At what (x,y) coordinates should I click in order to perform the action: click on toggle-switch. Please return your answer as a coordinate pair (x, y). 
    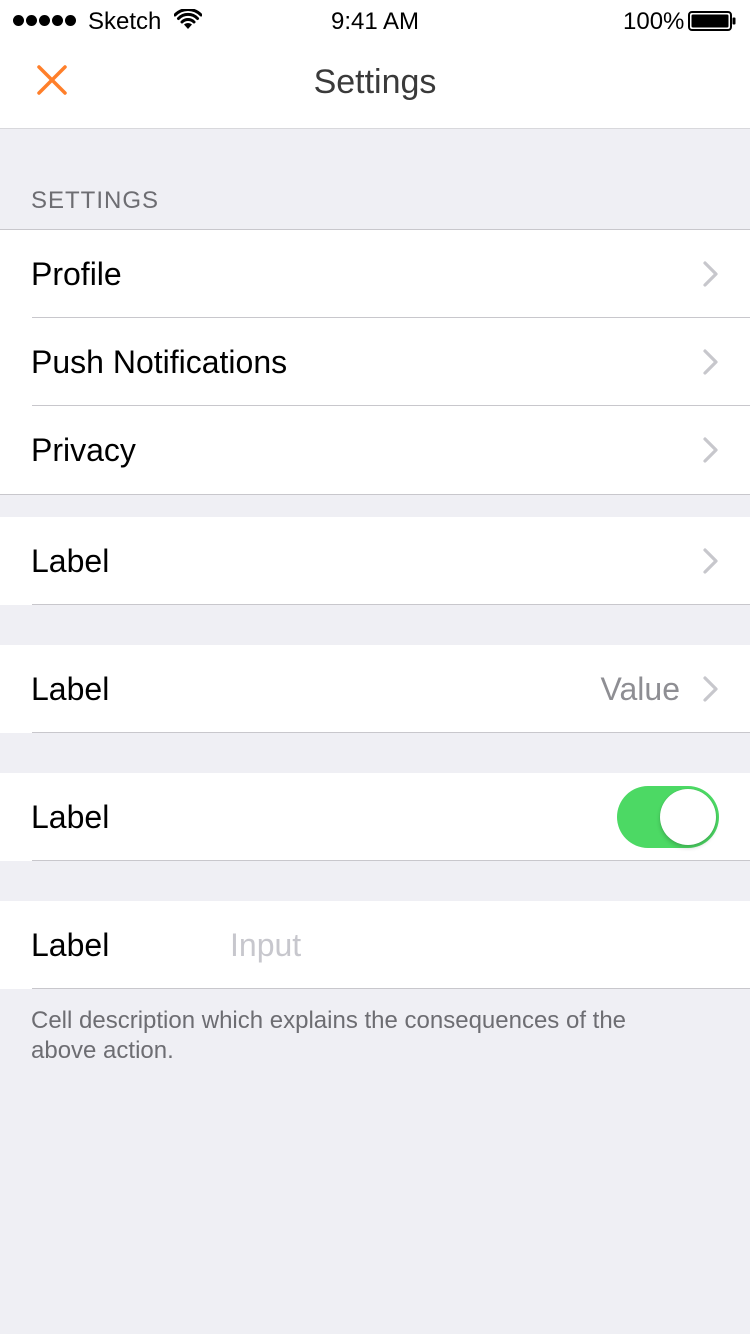
    Looking at the image, I should click on (668, 817).